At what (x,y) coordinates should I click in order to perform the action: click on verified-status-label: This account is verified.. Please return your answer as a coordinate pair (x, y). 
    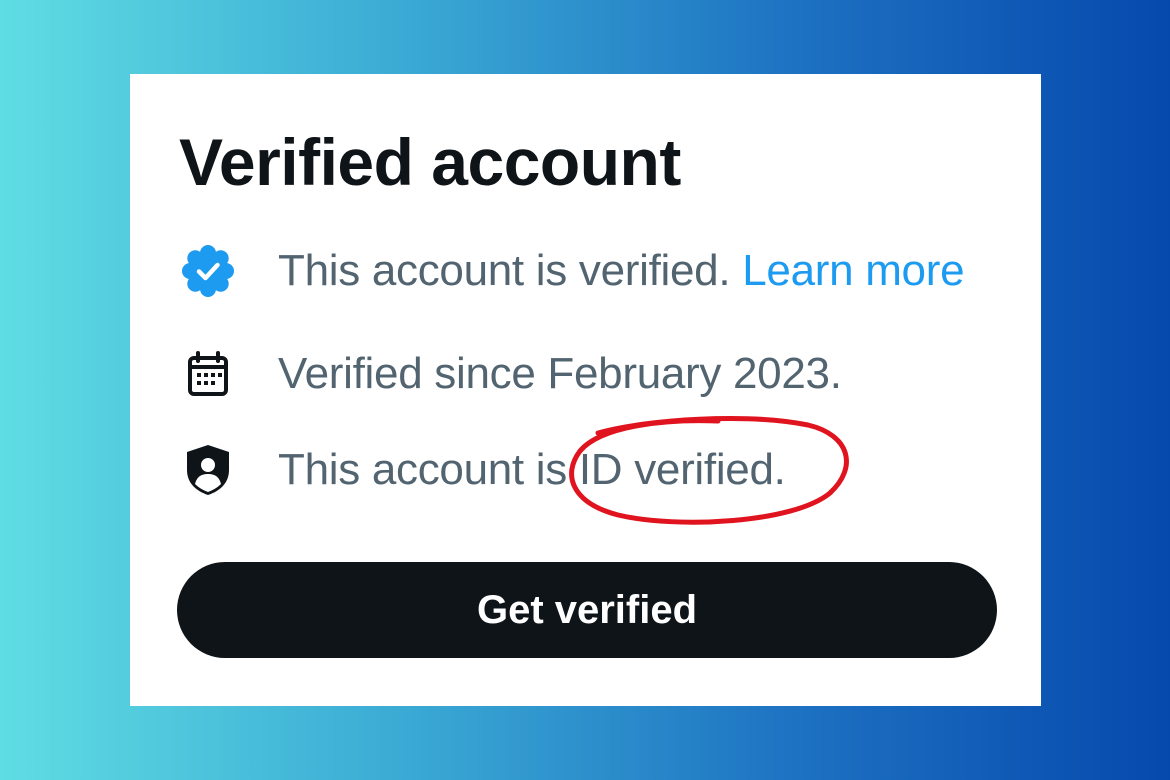
    Looking at the image, I should click on (504, 270).